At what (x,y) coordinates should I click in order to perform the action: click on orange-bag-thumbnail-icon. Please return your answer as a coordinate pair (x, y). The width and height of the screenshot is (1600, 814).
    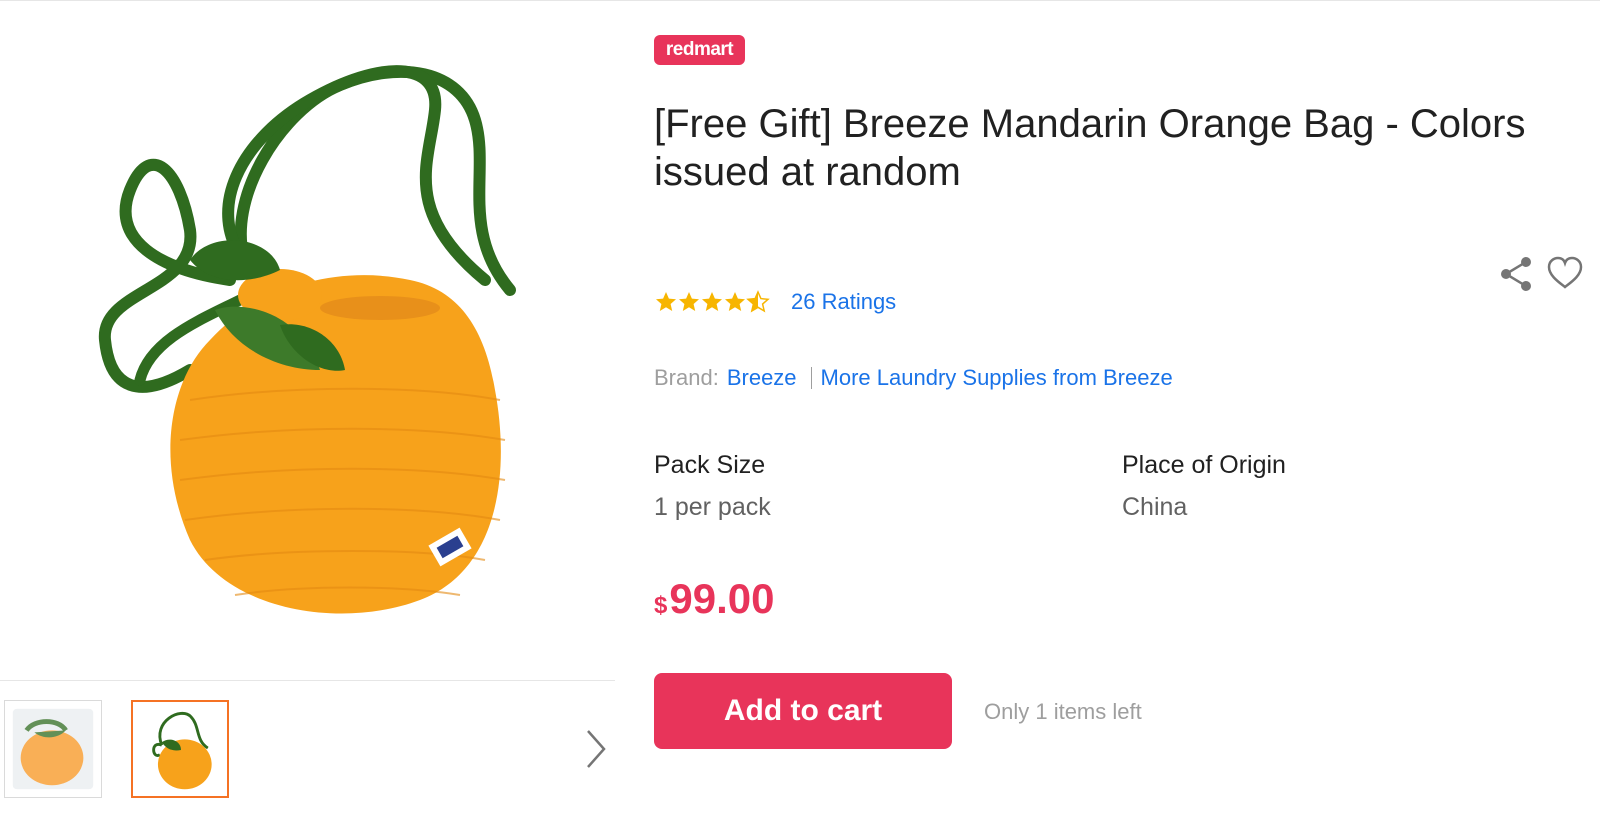
    Looking at the image, I should click on (182, 750).